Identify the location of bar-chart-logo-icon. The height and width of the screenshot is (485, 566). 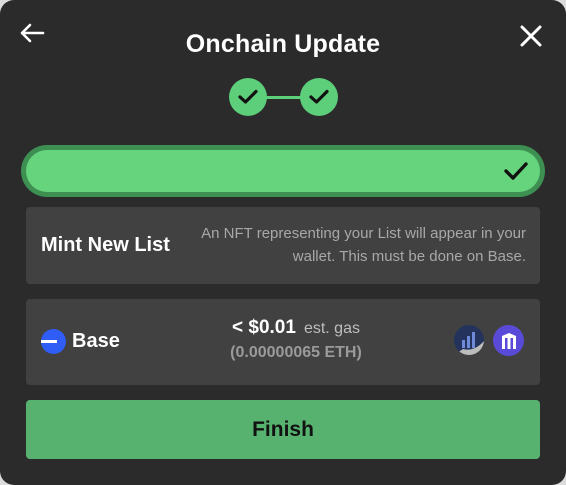
(469, 340).